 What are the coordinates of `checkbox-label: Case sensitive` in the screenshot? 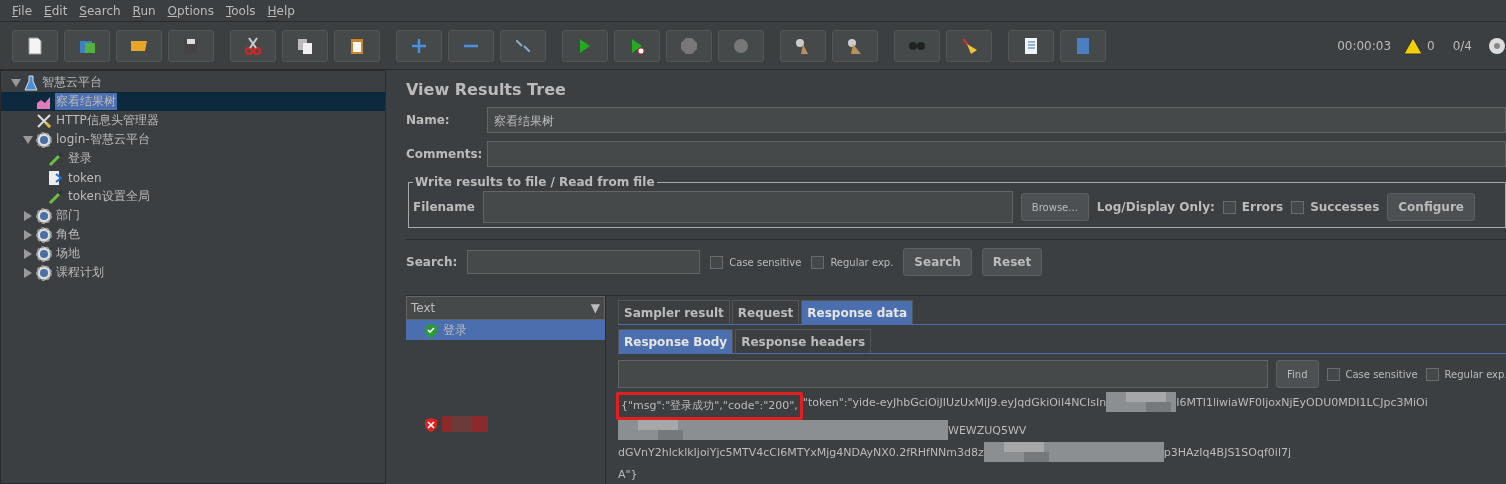 It's located at (765, 262).